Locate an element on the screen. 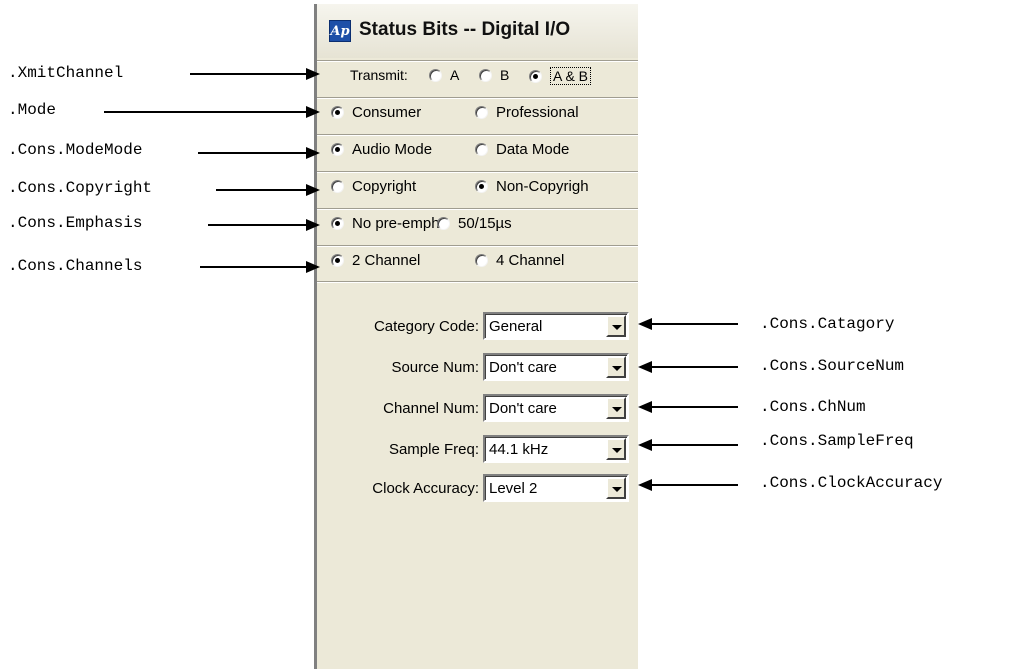 The height and width of the screenshot is (669, 1015). copyright-option: Copyright is located at coordinates (373, 186).